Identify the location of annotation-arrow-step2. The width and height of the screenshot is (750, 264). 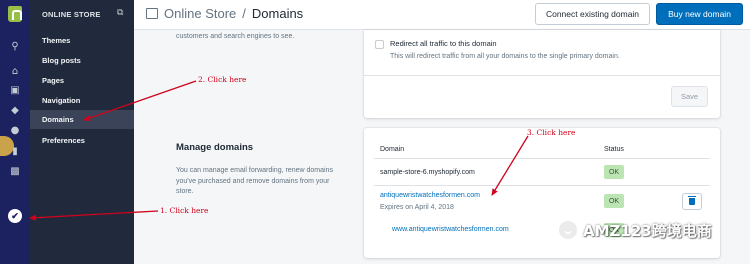
(140, 100).